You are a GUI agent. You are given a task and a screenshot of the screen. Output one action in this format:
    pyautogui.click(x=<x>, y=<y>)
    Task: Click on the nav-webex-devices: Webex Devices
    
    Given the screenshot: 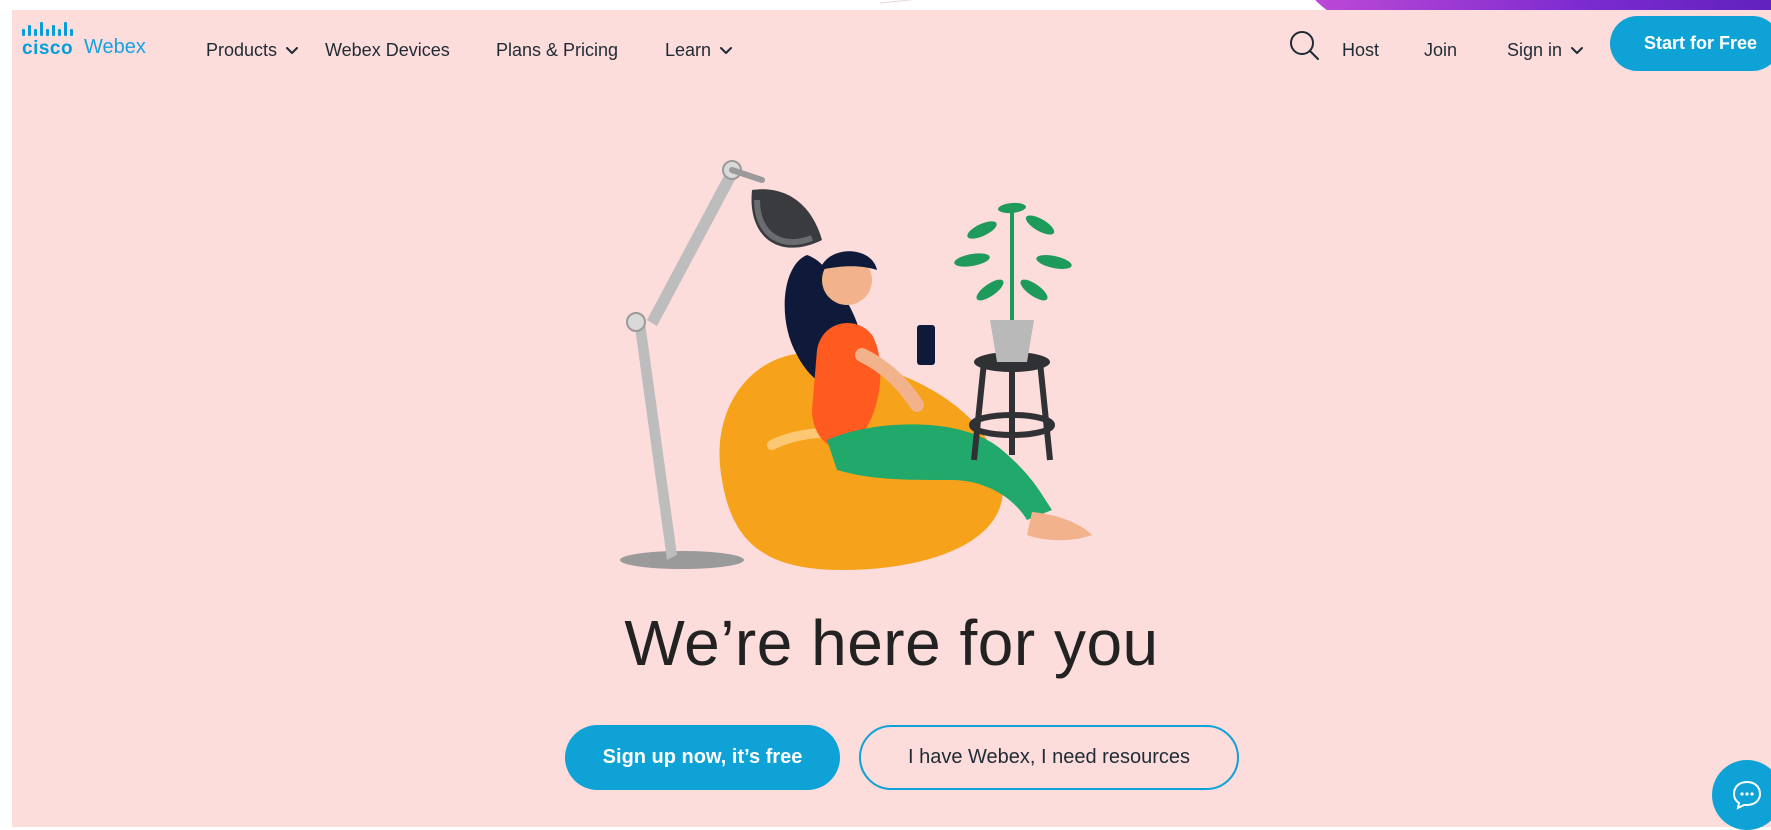 What is the action you would take?
    pyautogui.click(x=387, y=50)
    